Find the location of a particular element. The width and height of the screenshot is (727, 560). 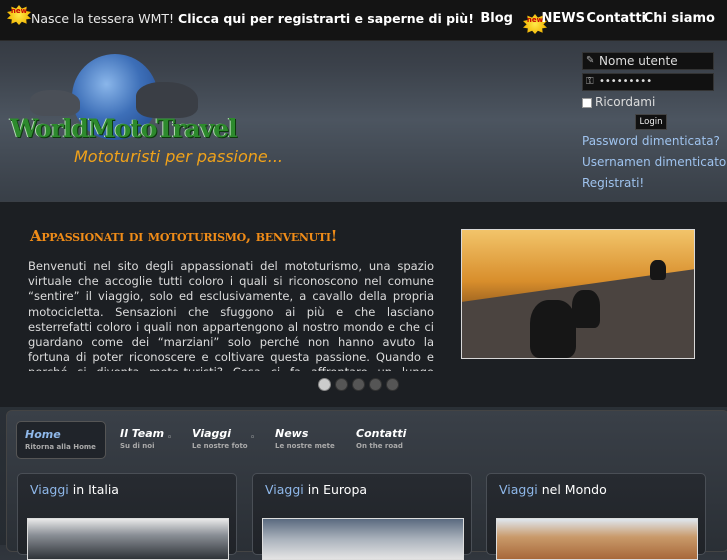

motorcyclists-photo is located at coordinates (578, 294).